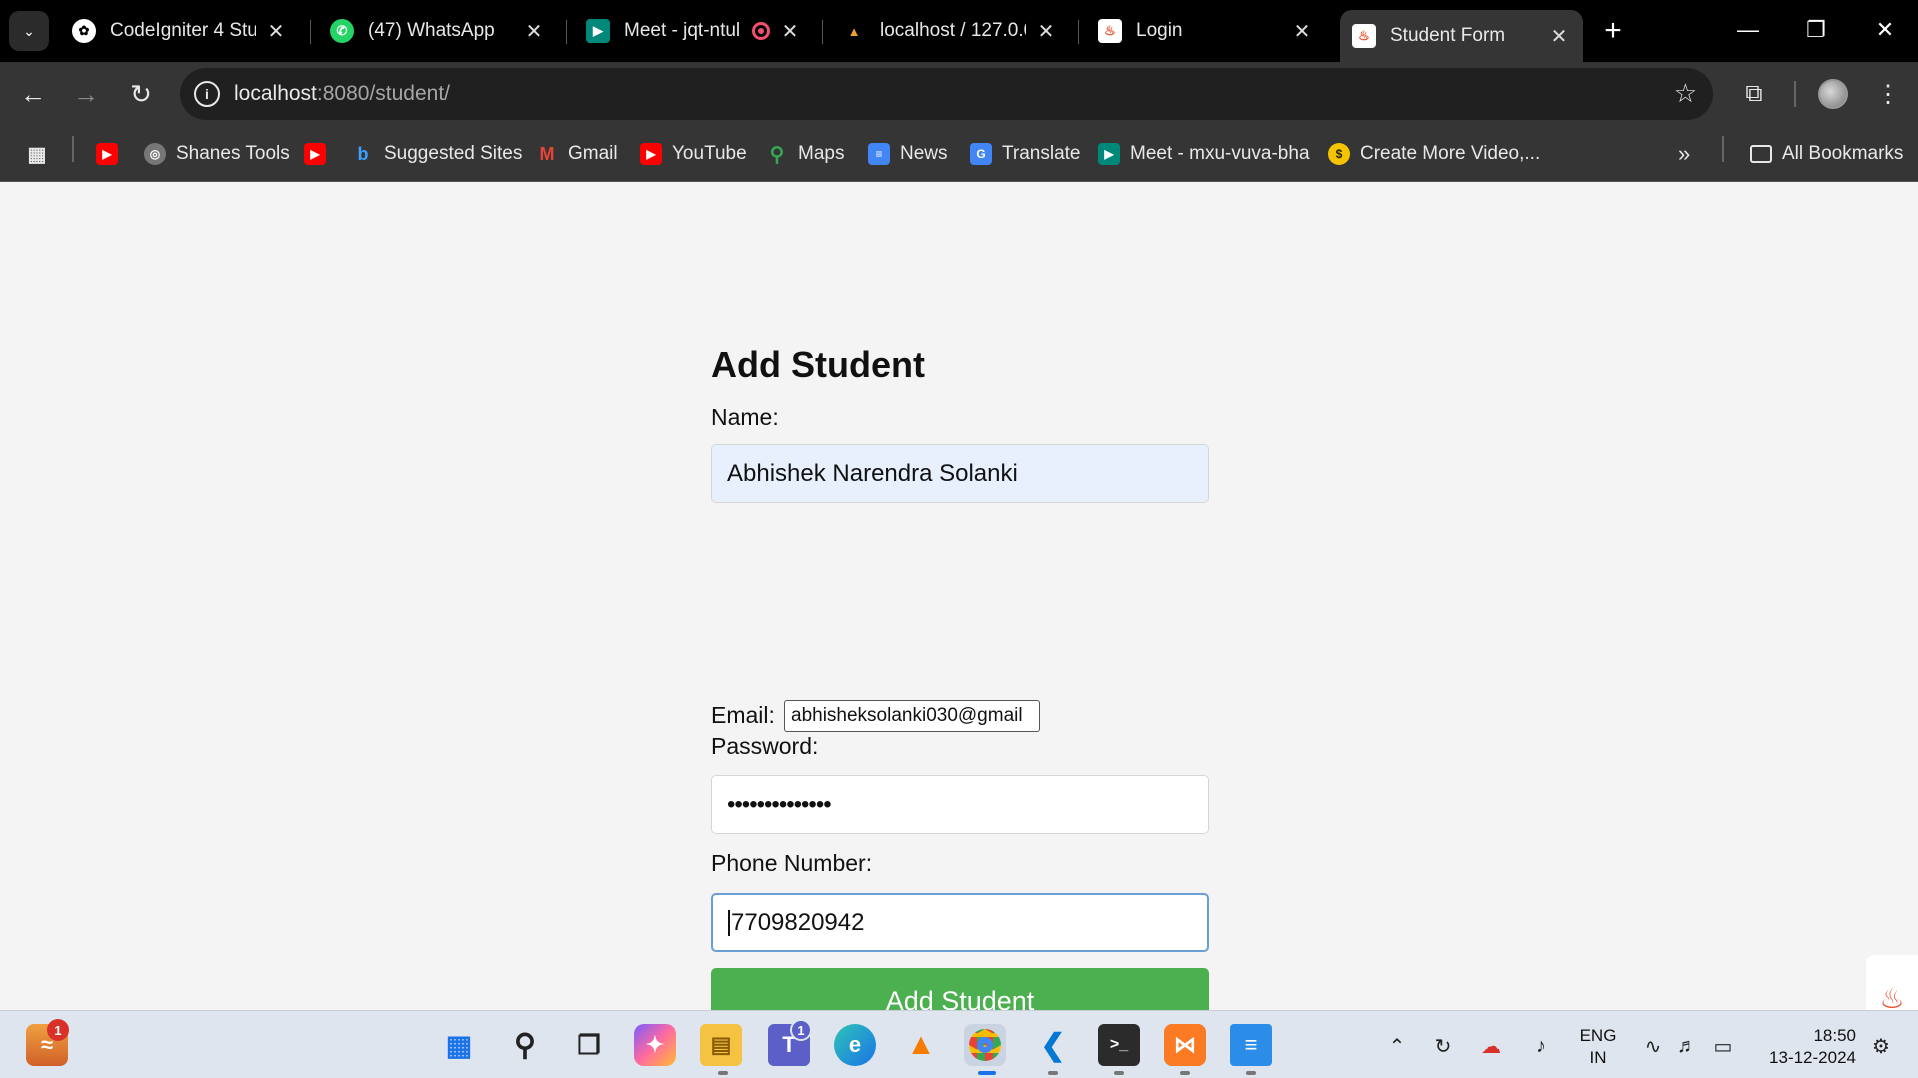 The width and height of the screenshot is (1918, 1078). I want to click on wifi-icon: ∿, so click(1653, 1046).